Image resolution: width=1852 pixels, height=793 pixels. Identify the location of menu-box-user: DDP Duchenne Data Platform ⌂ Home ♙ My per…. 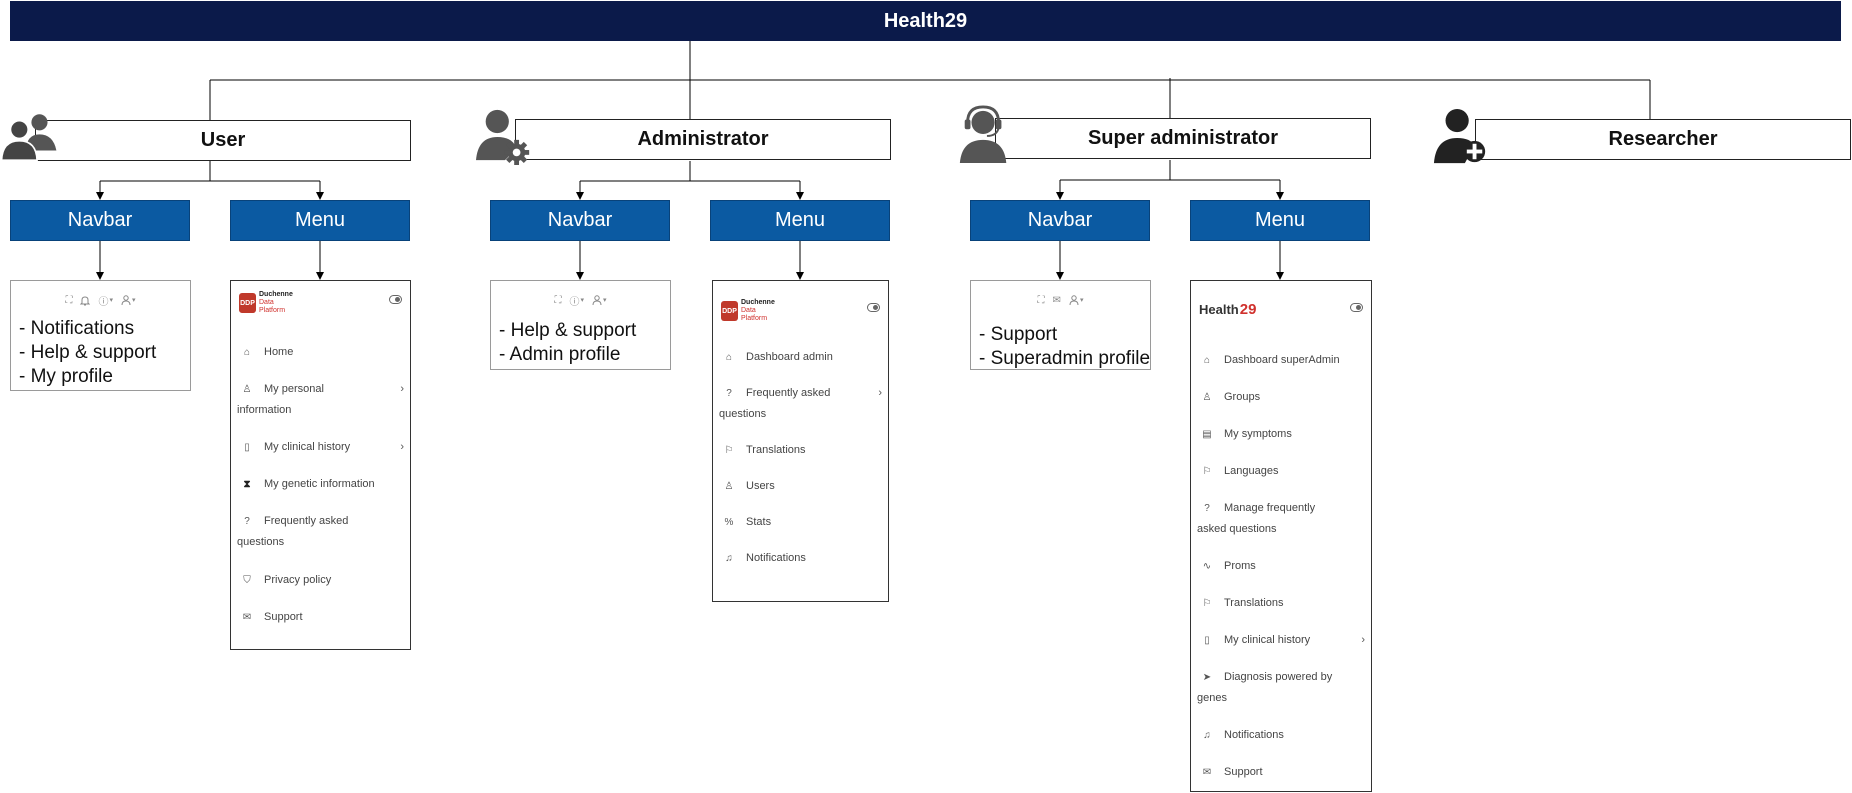
(320, 465).